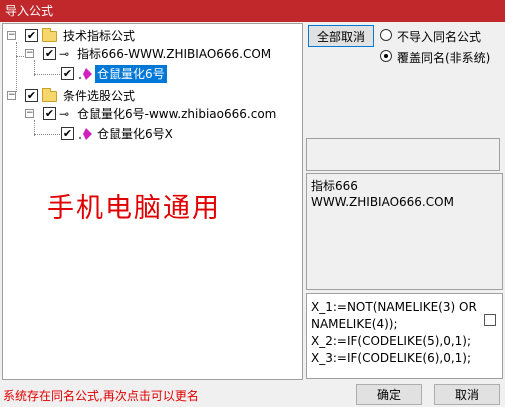  I want to click on code-line: NAMELIKE(4));, so click(354, 324).